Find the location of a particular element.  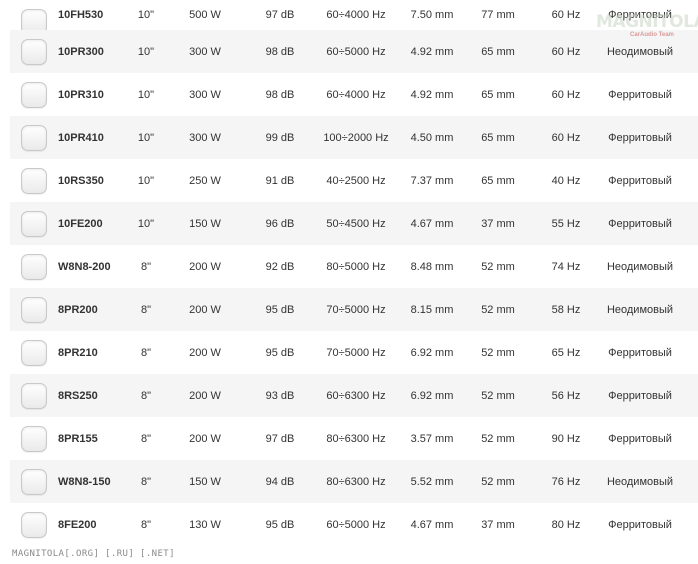

frequency-range-cell: 40÷2500 Hz is located at coordinates (356, 180).